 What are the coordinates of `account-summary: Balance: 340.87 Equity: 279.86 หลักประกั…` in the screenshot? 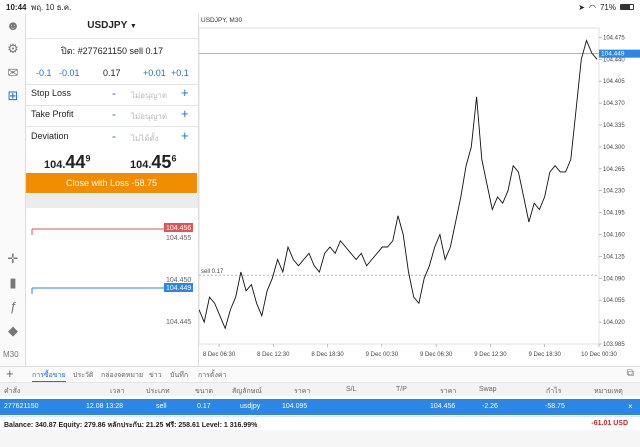 It's located at (320, 423).